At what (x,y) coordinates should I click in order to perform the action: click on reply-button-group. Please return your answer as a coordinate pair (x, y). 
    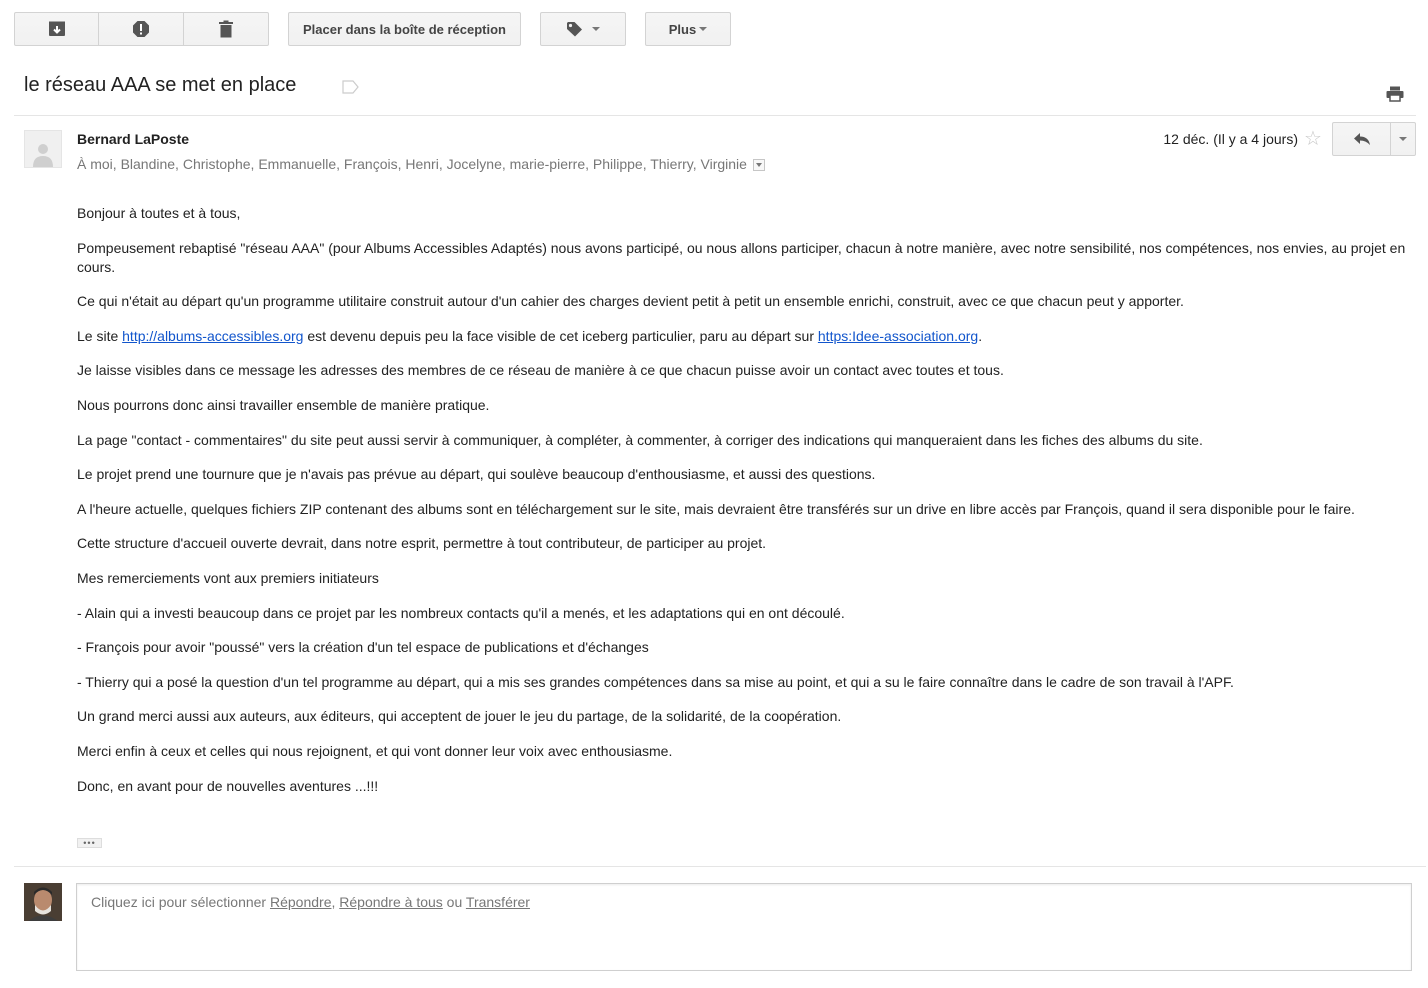
    Looking at the image, I should click on (1374, 139).